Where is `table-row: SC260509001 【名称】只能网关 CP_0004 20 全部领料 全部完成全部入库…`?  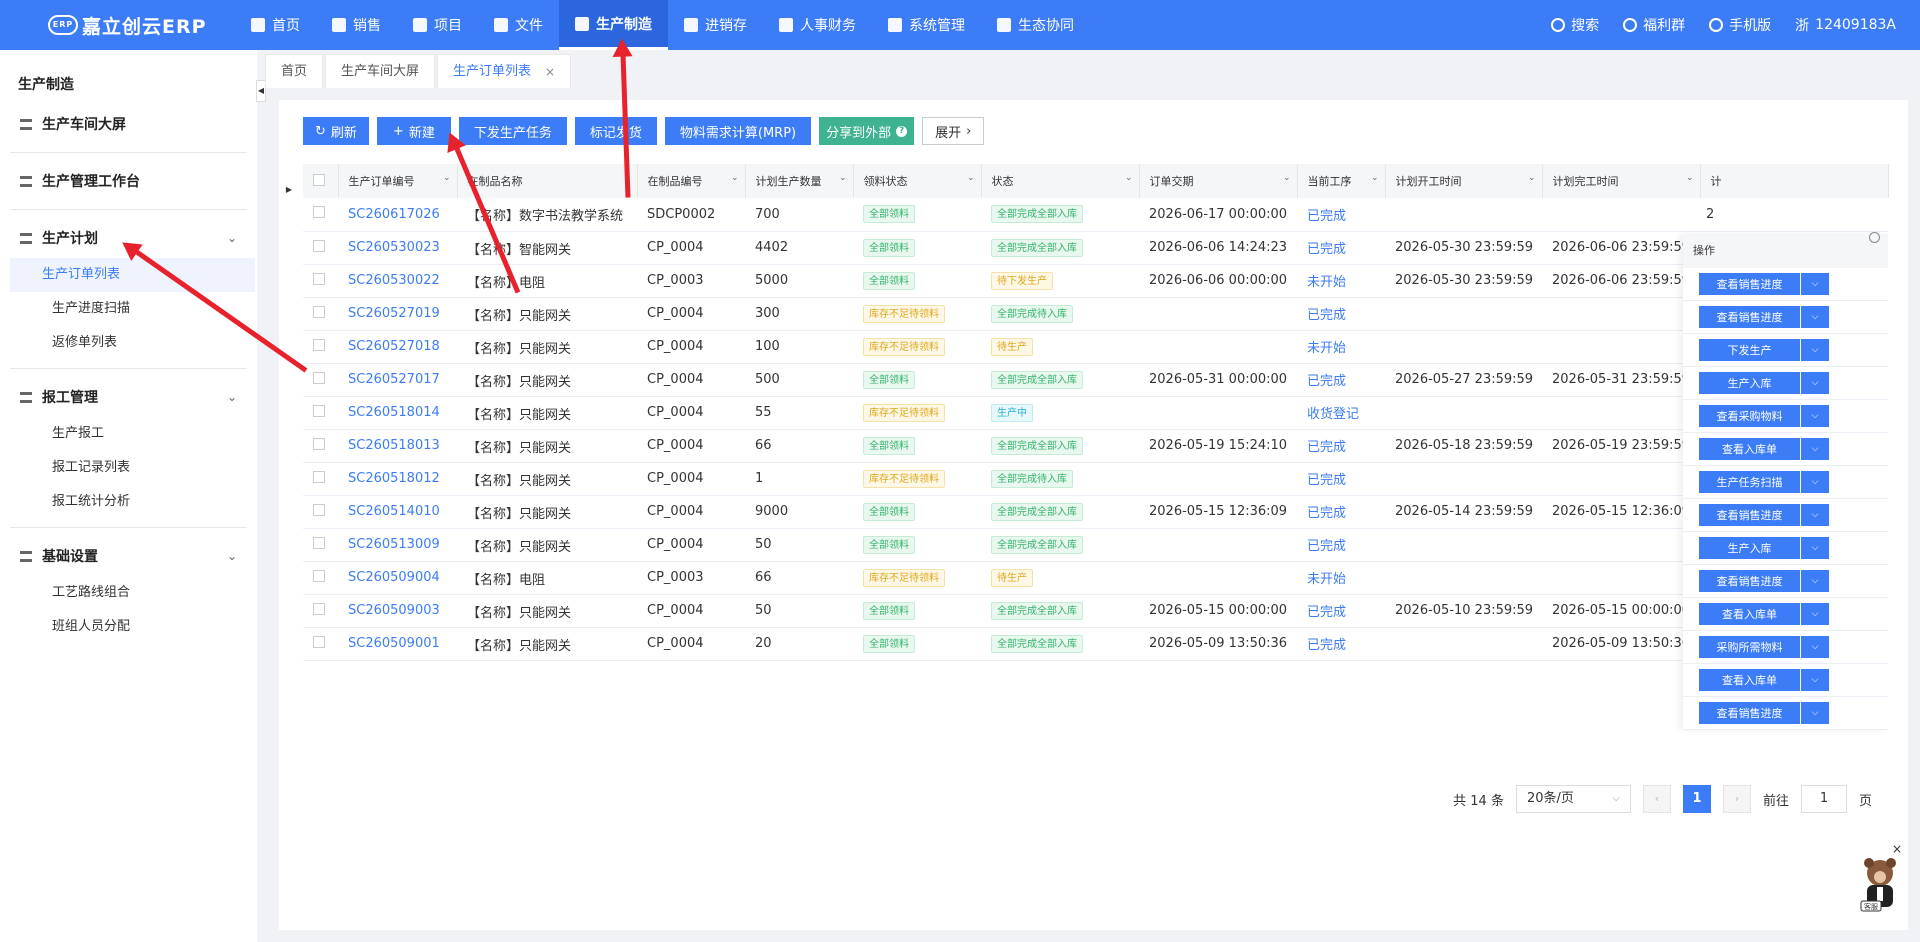 table-row: SC260509001 【名称】只能网关 CP_0004 20 全部领料 全部完成全部入库… is located at coordinates (1095, 644).